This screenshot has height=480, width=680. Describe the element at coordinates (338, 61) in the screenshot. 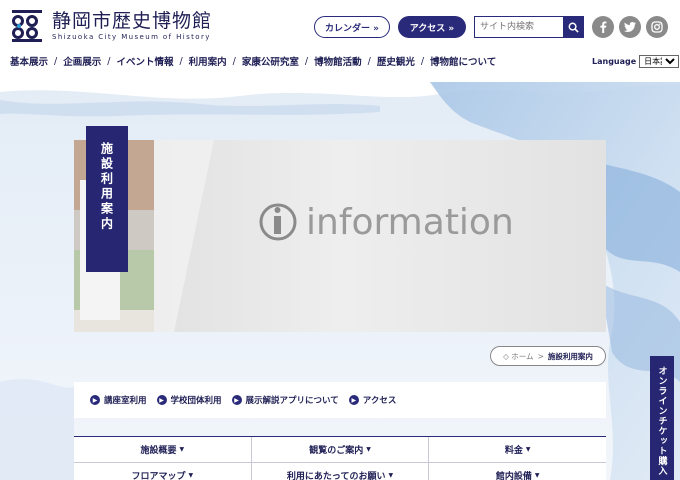

I see `nav-item-museum-activities: 博物館活動` at that location.